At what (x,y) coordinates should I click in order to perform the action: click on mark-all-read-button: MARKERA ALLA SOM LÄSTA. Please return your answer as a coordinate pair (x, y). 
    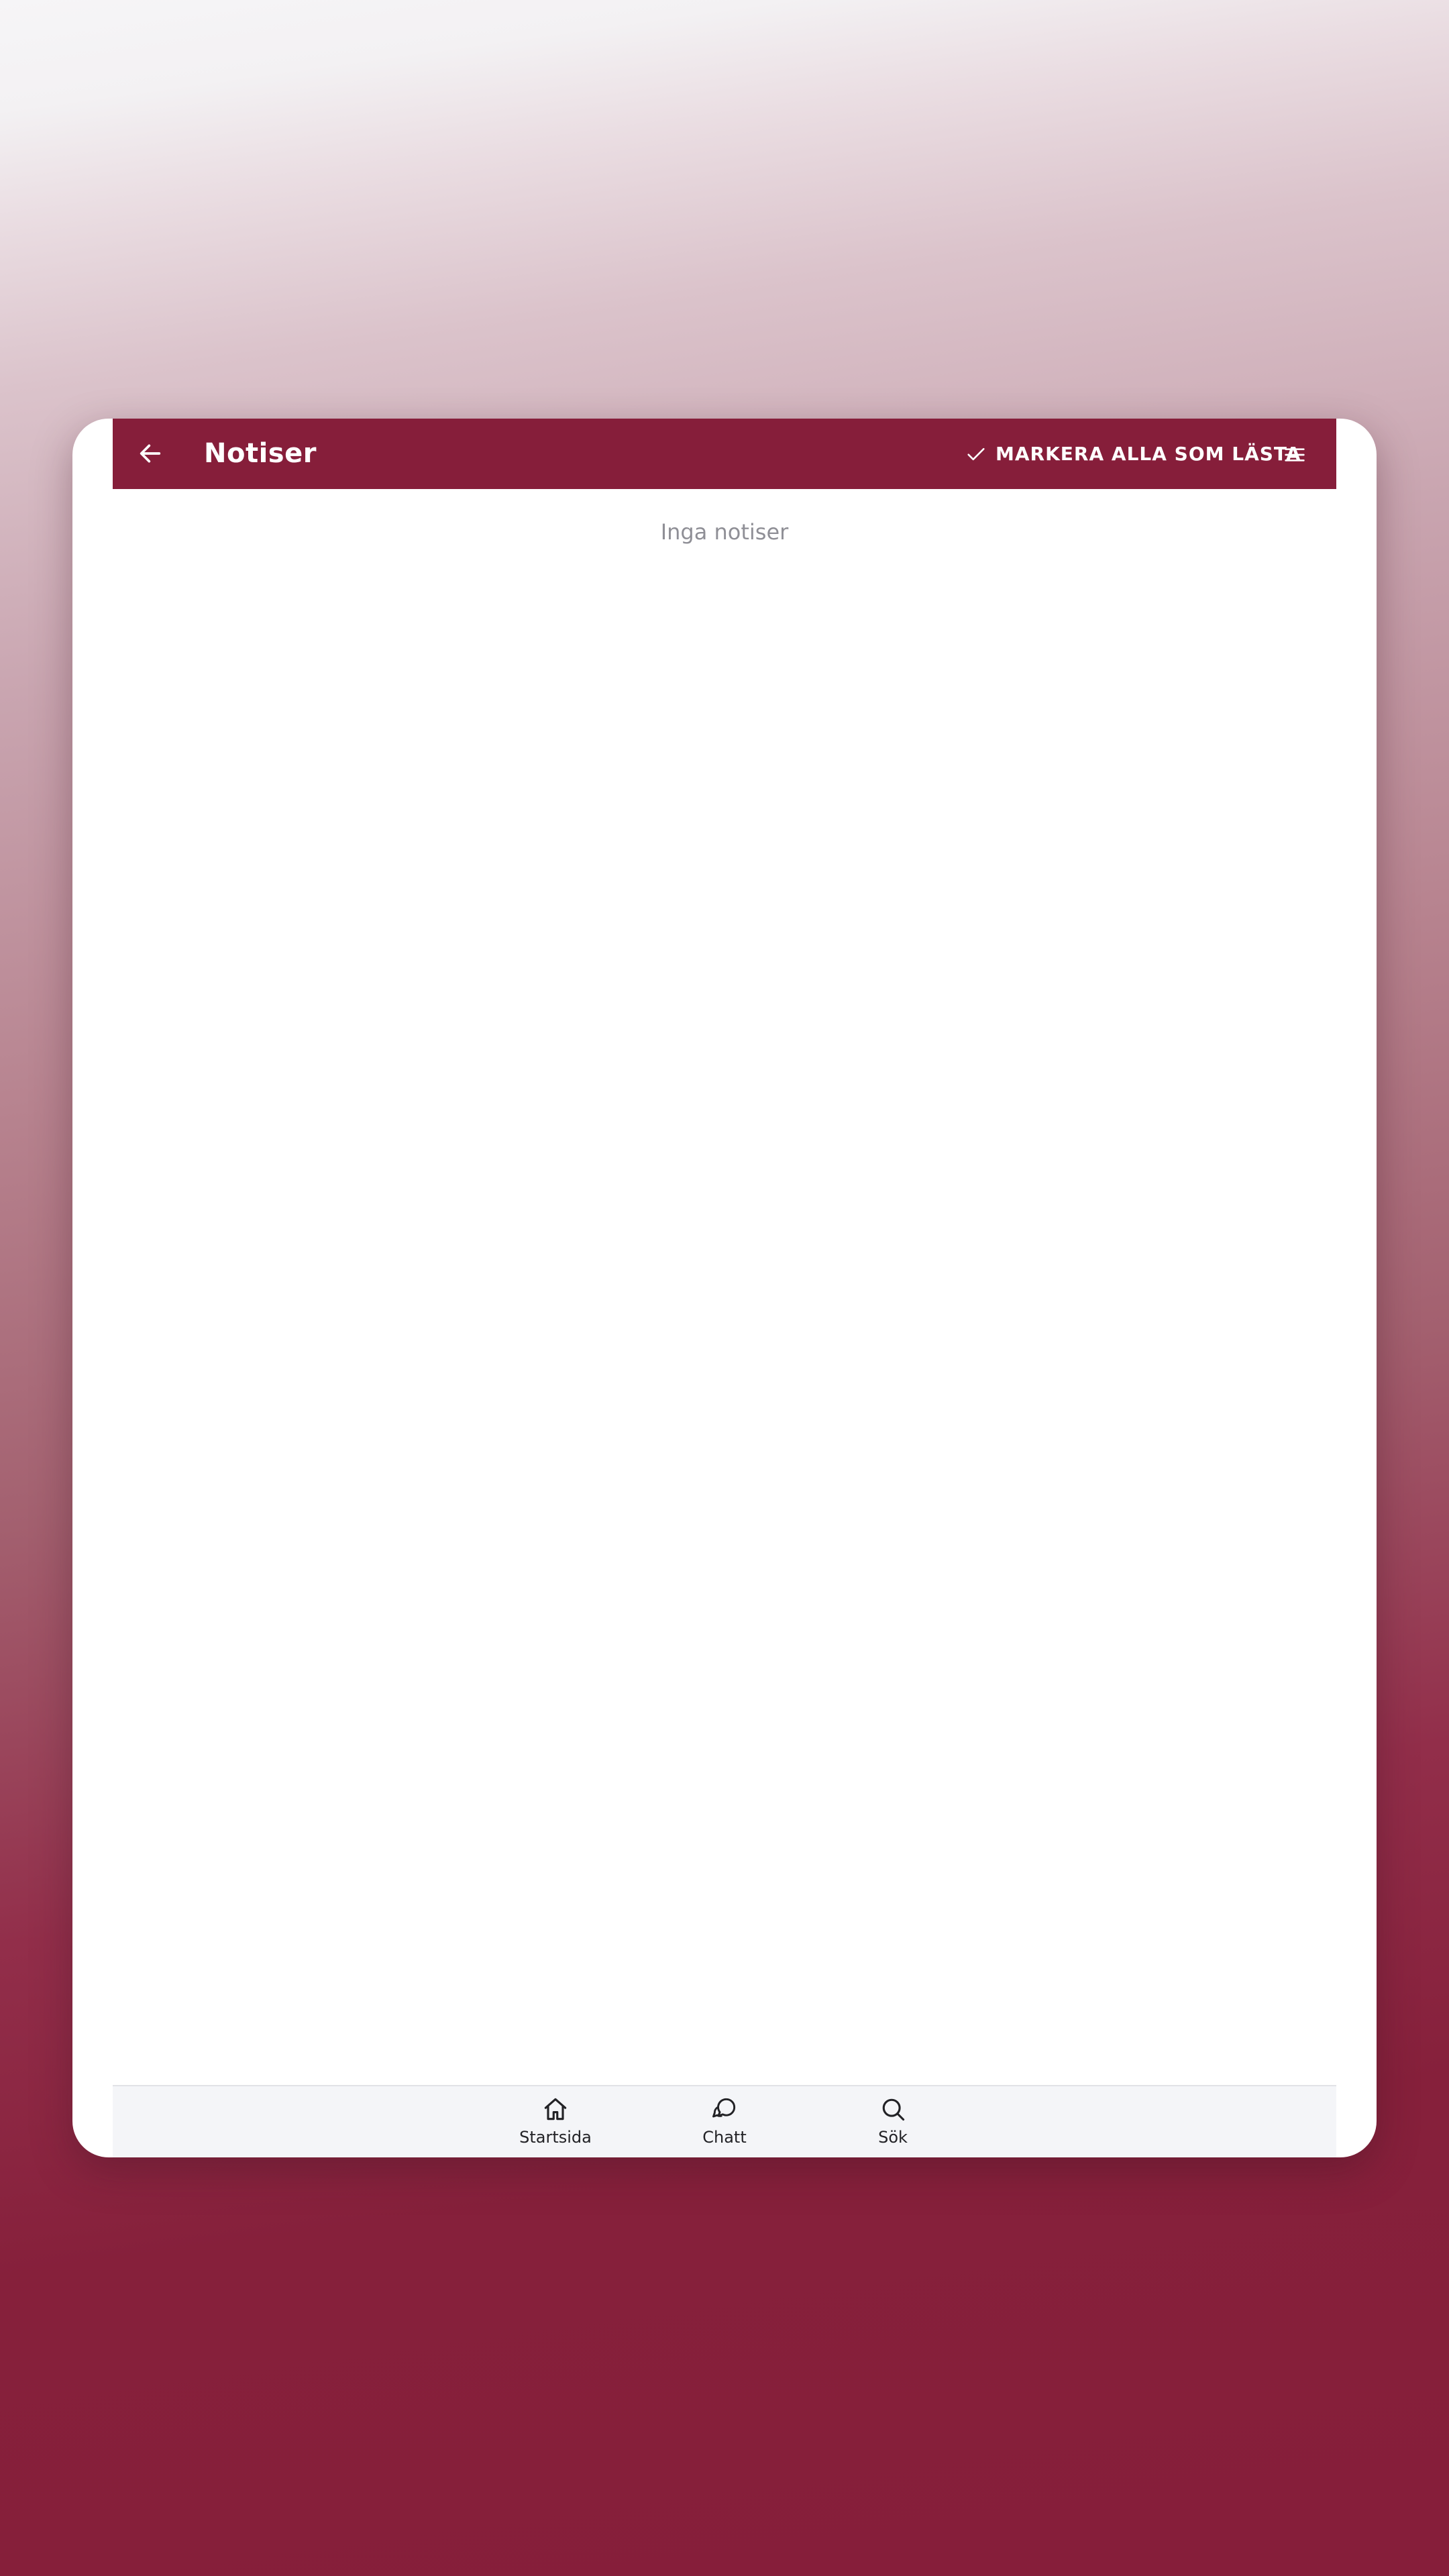
    Looking at the image, I should click on (1133, 454).